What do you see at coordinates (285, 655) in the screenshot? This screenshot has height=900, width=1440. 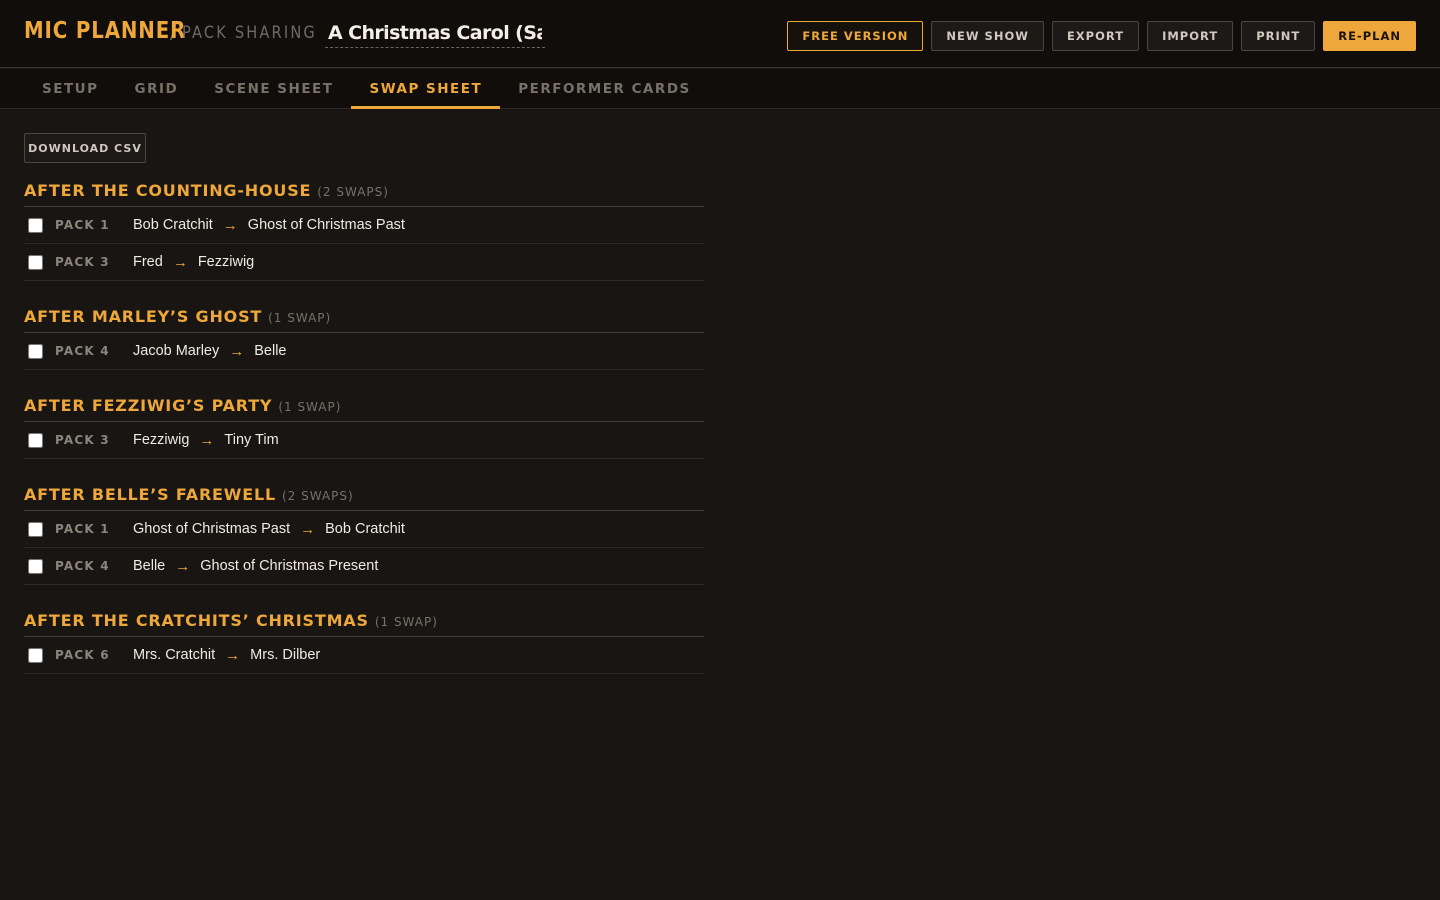 I see `to-character: Mrs. Dilber` at bounding box center [285, 655].